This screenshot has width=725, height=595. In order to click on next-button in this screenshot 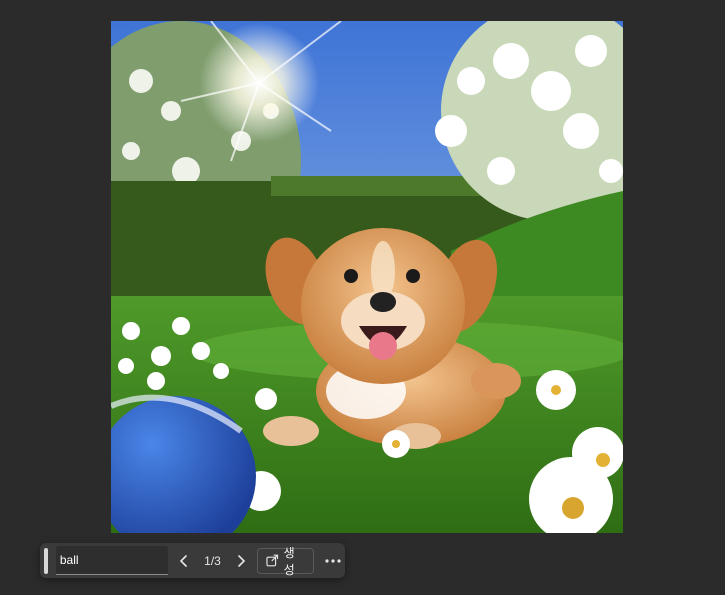, I will do `click(240, 561)`.